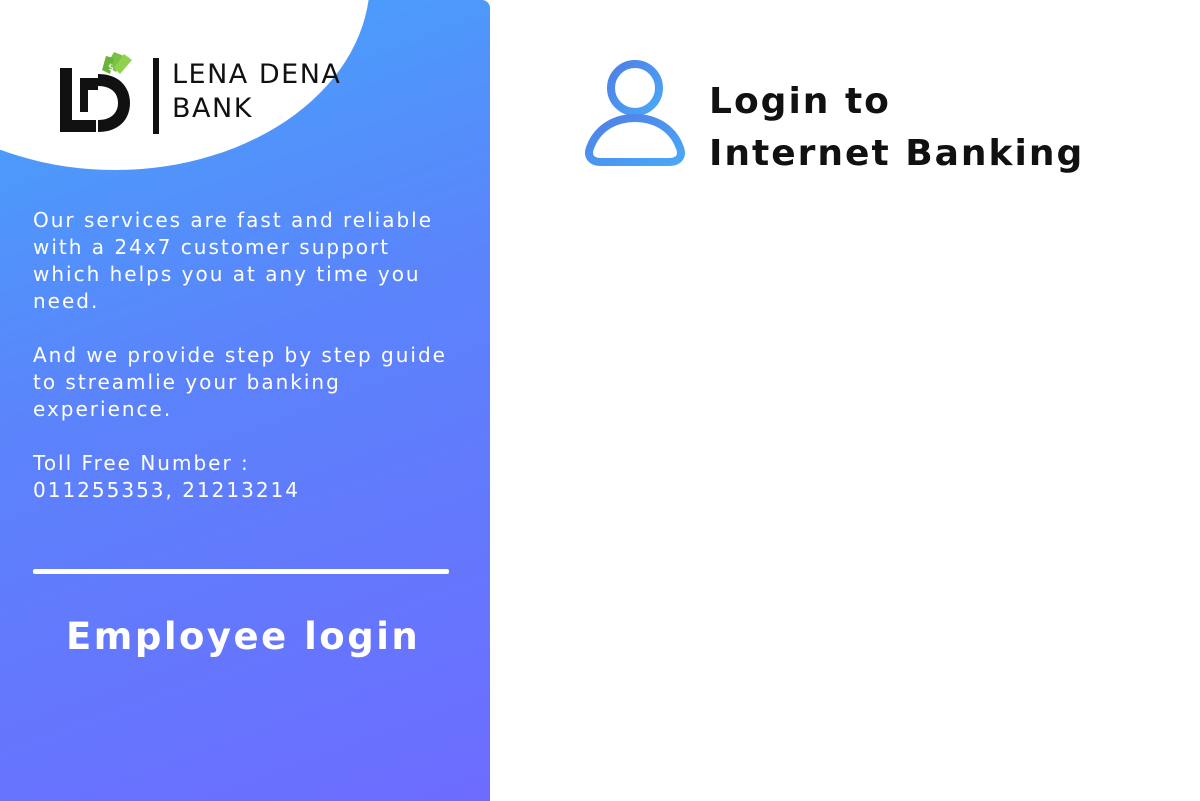 Image resolution: width=1200 pixels, height=801 pixels. What do you see at coordinates (156, 96) in the screenshot?
I see `logo-divider` at bounding box center [156, 96].